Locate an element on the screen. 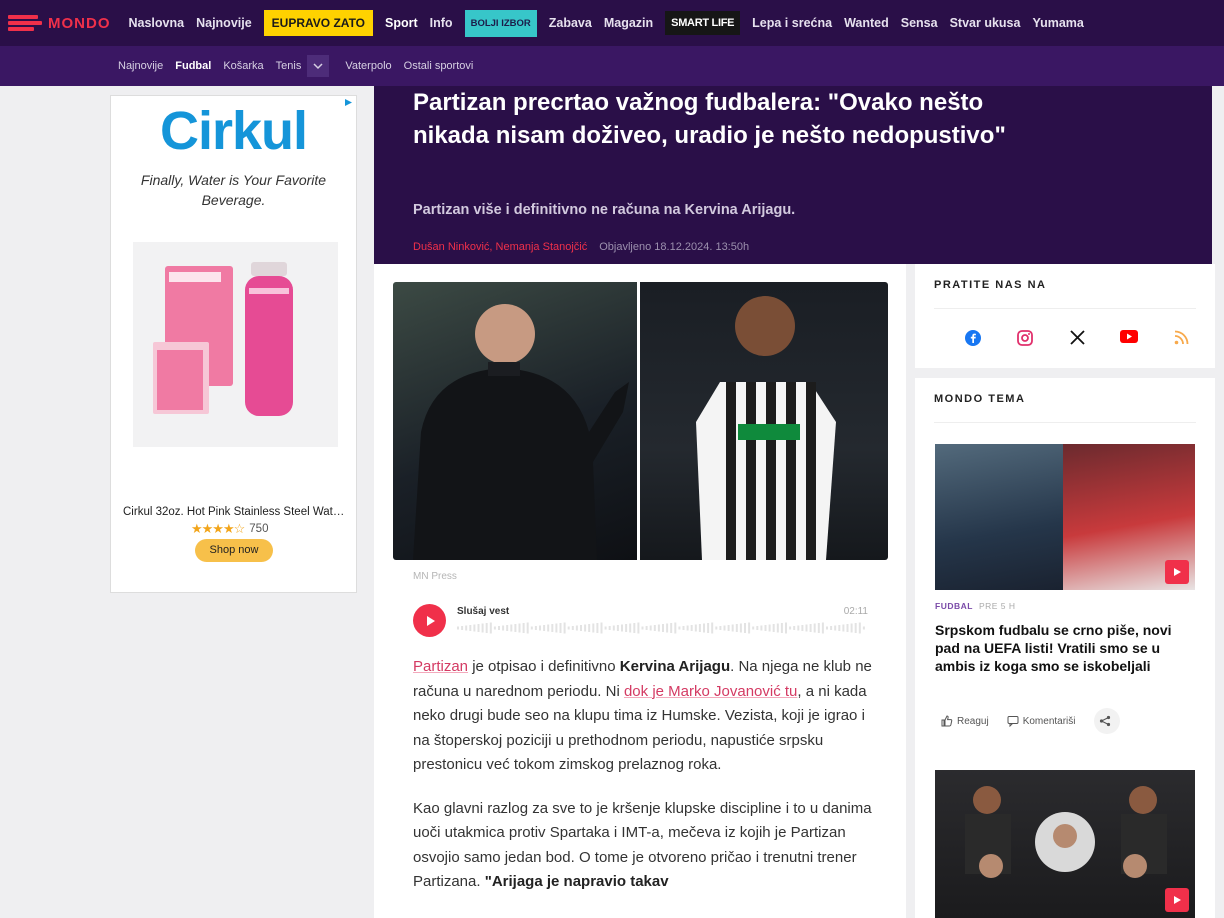 The height and width of the screenshot is (918, 1224). thumbs-up-icon is located at coordinates (947, 721).